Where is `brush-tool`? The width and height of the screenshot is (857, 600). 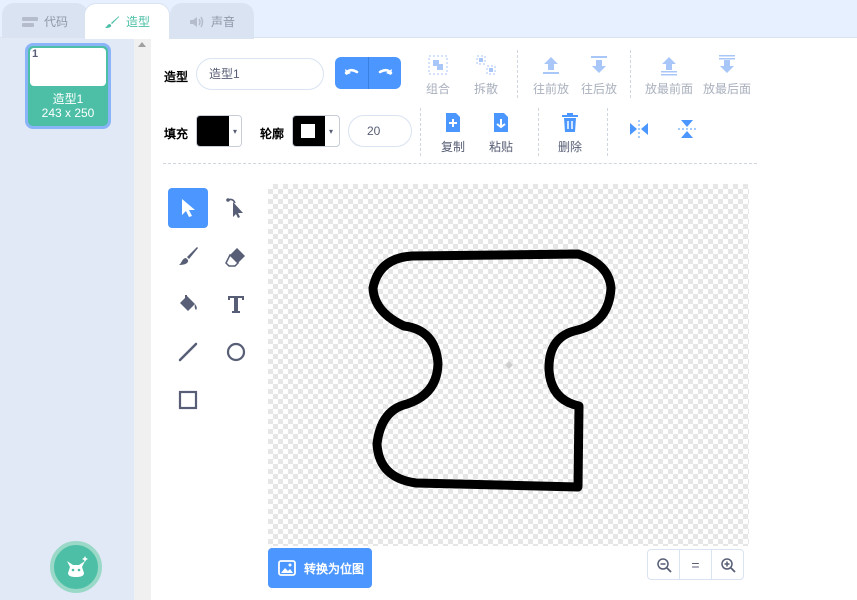 brush-tool is located at coordinates (188, 256).